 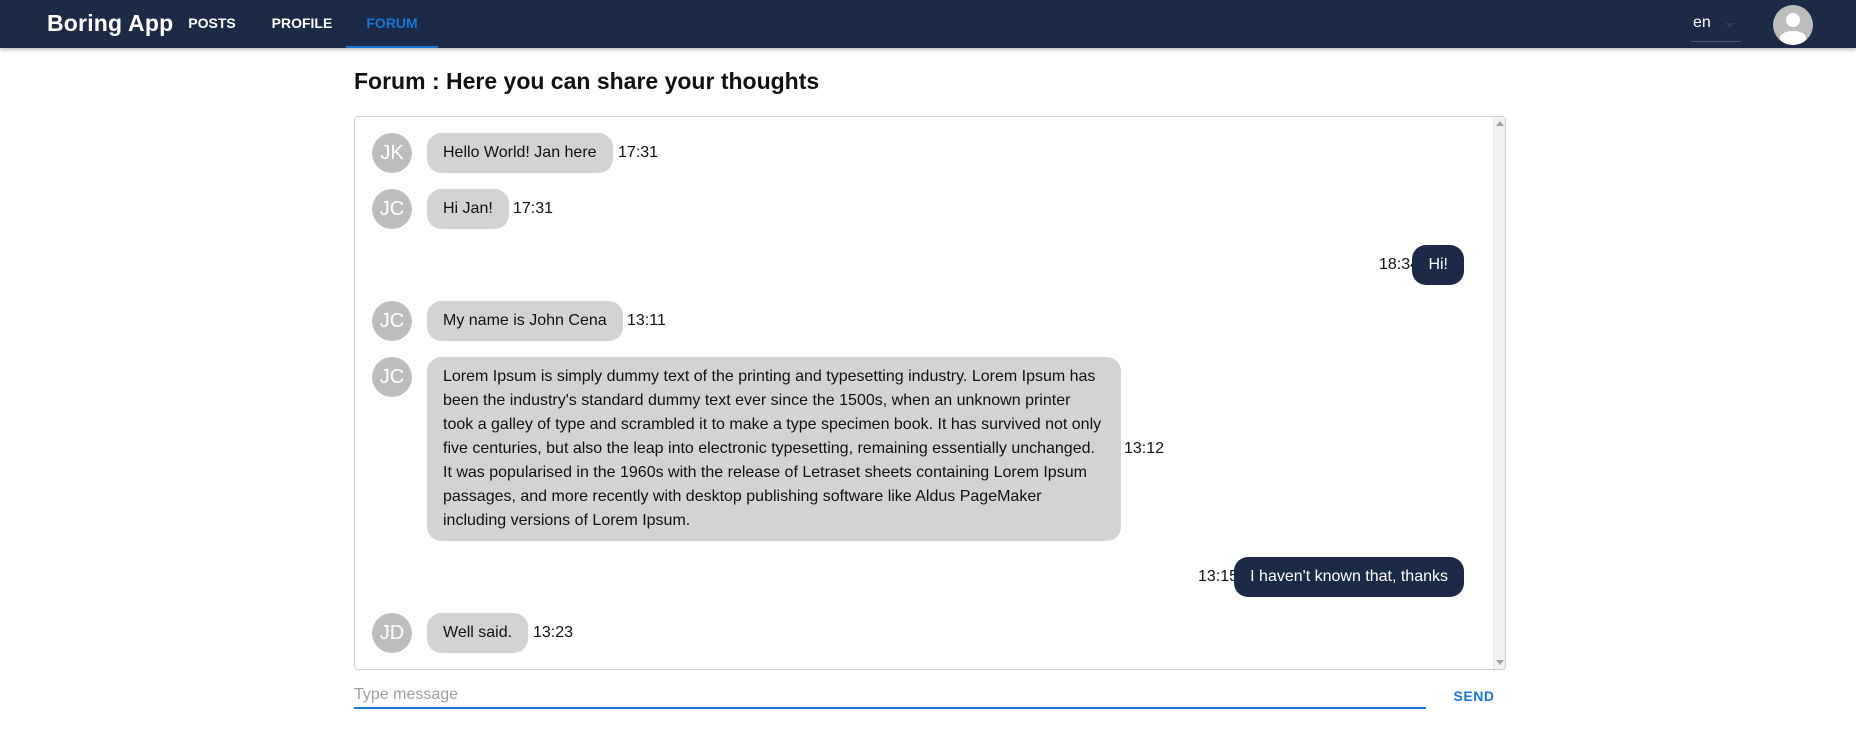 I want to click on message-row: JC My name is John Cena 13:11, so click(x=925, y=321).